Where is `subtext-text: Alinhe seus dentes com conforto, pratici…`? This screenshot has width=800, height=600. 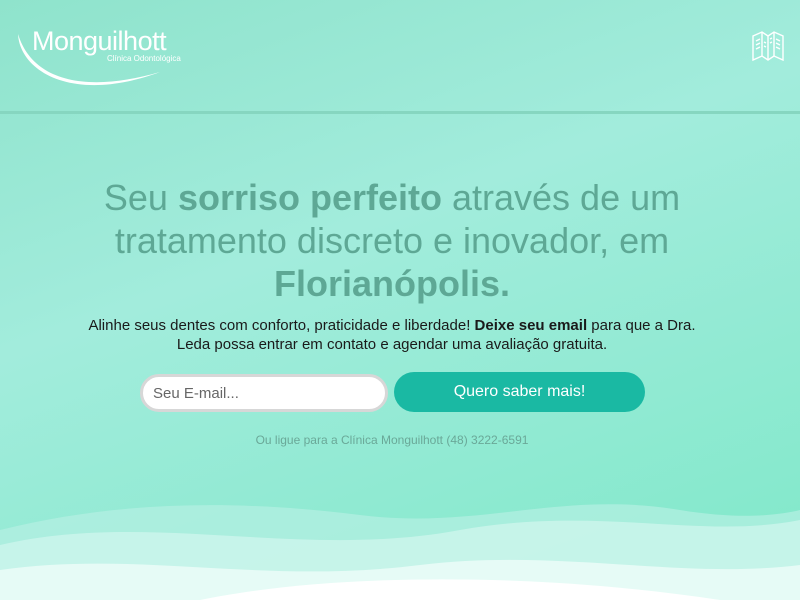
subtext-text: Alinhe seus dentes com conforto, pratici… is located at coordinates (281, 325).